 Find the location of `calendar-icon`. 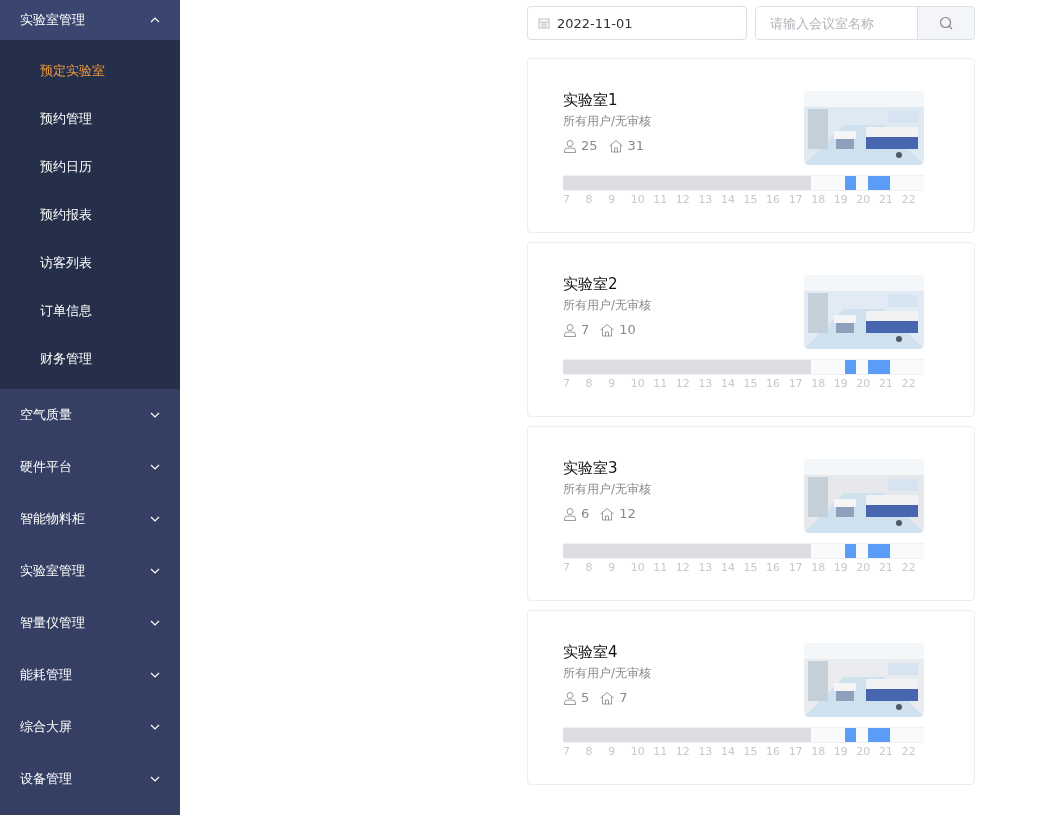

calendar-icon is located at coordinates (544, 23).